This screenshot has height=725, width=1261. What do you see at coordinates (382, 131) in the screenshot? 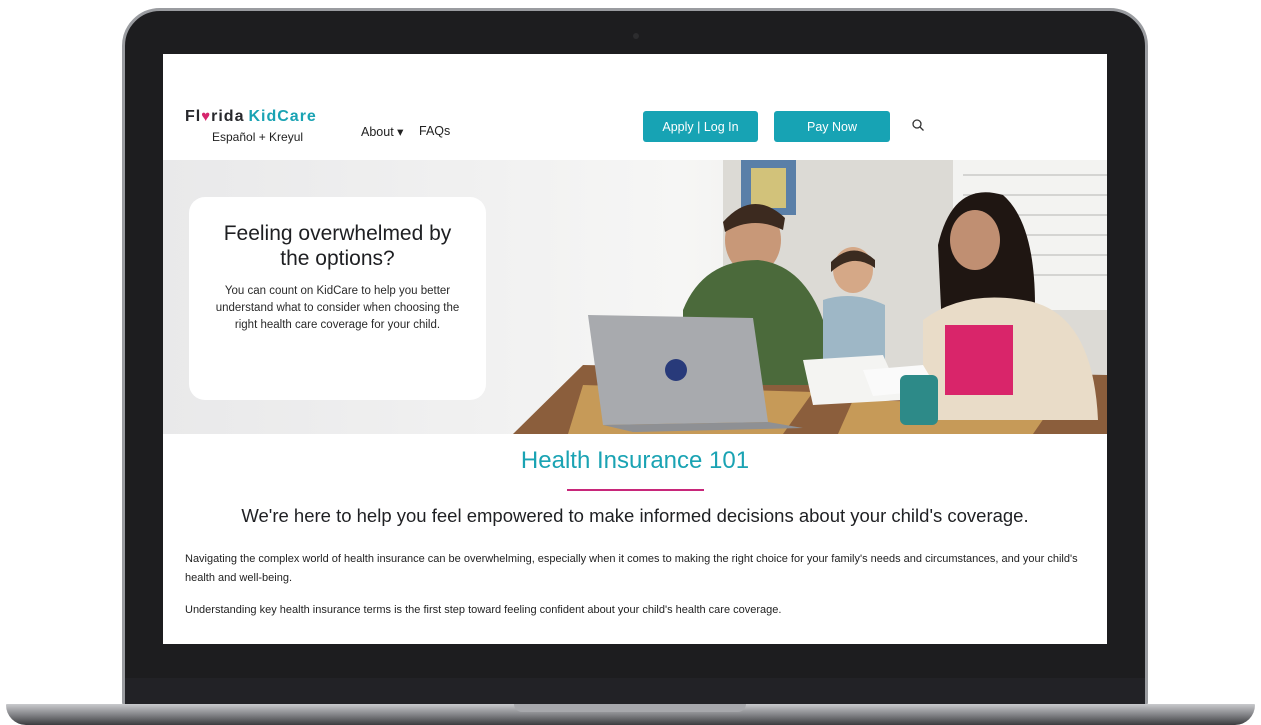
I see `nav-about-dropdown: About ▾` at bounding box center [382, 131].